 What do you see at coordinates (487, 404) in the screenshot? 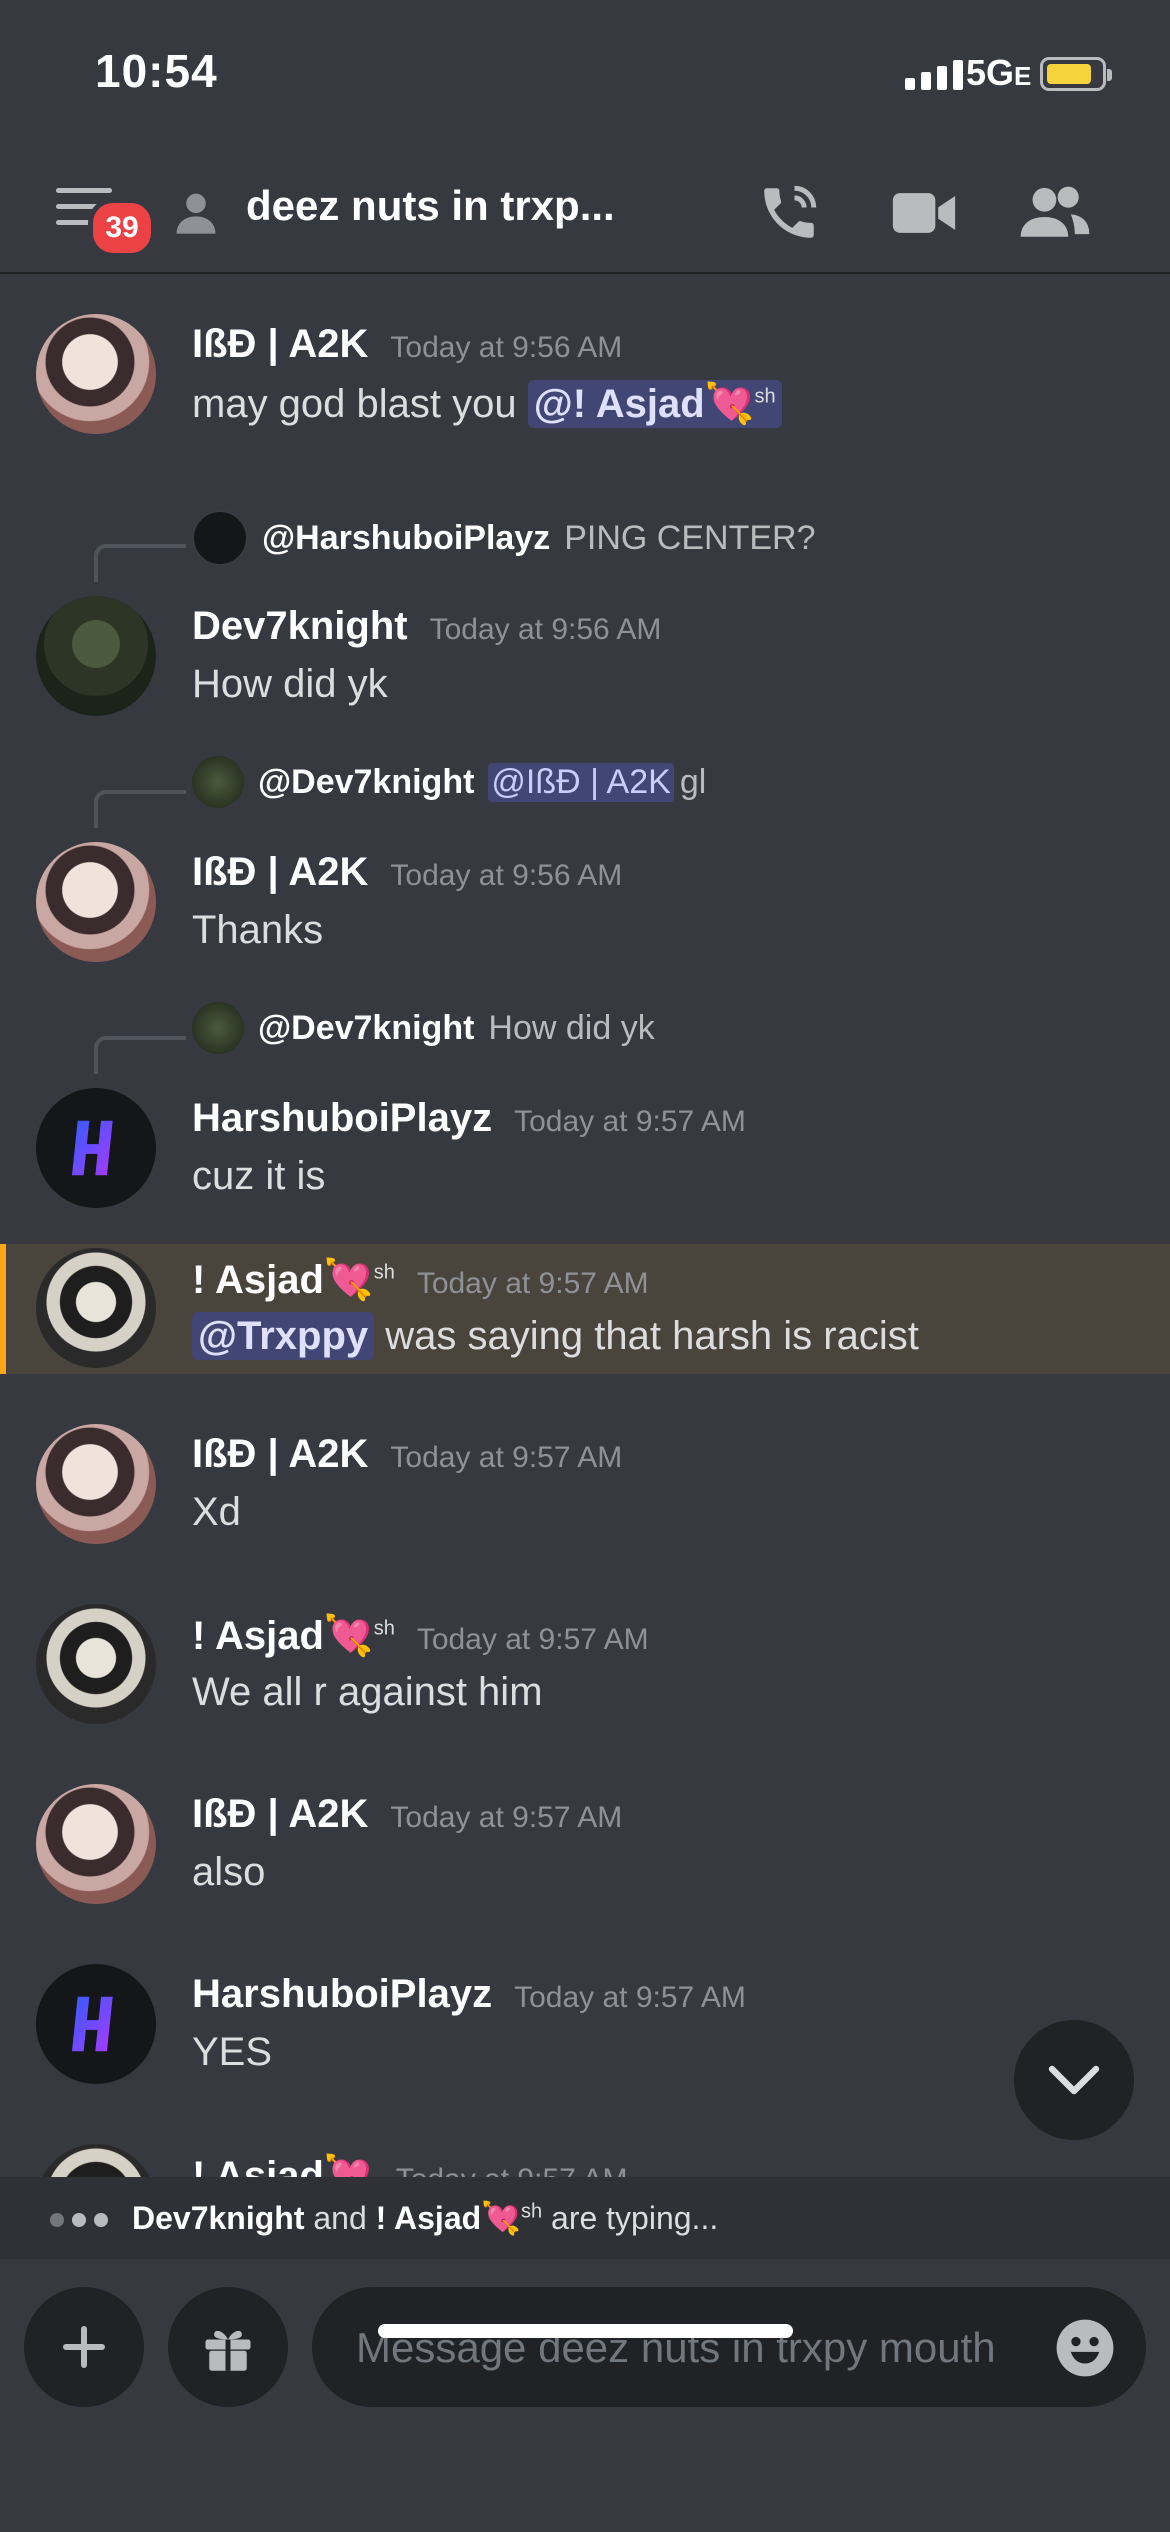
I see `message-text: may god blast you @! Asjad💘sh` at bounding box center [487, 404].